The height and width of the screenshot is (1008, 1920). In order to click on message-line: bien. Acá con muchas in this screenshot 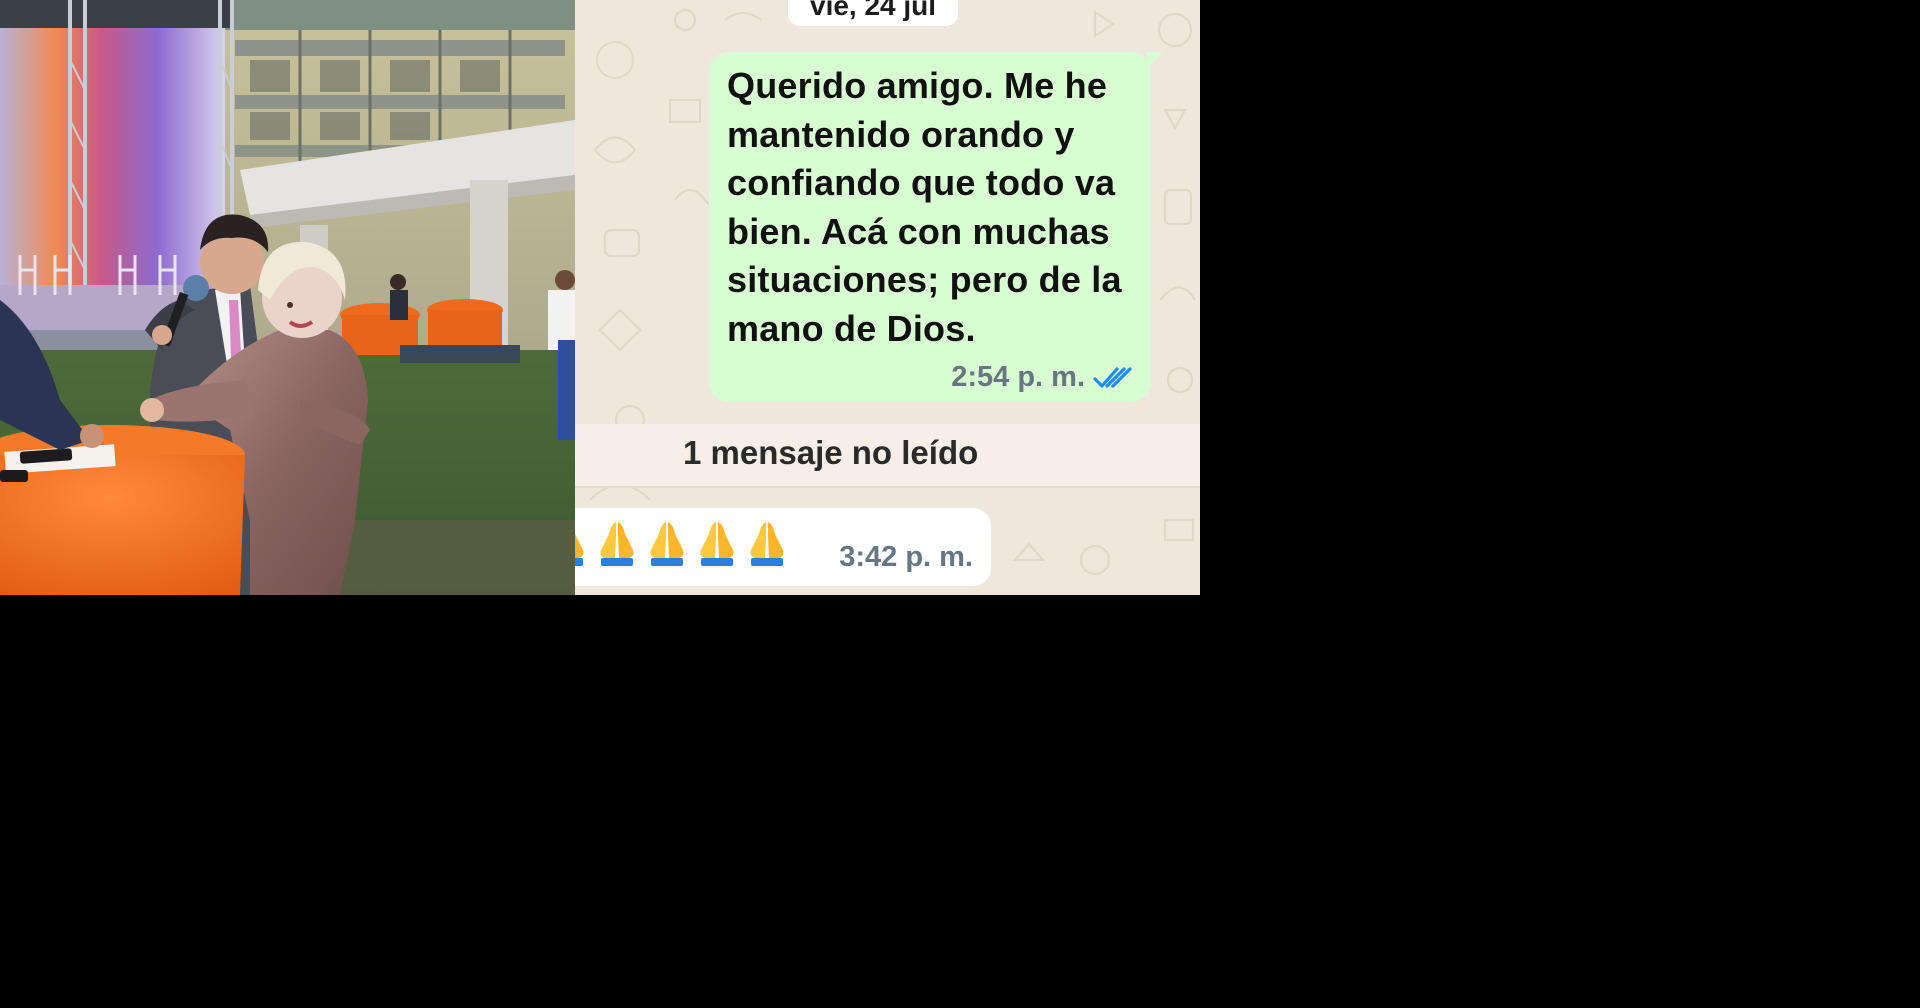, I will do `click(918, 231)`.